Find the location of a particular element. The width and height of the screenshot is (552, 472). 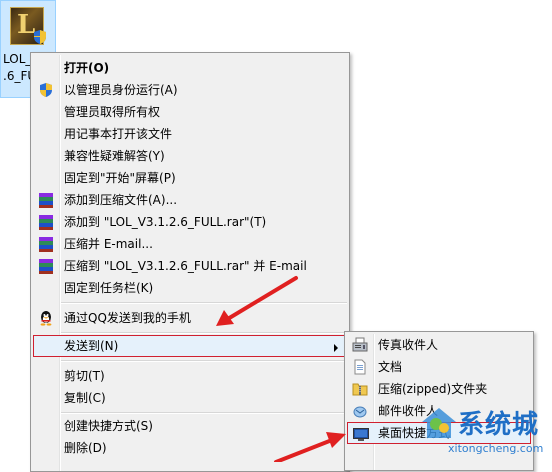

menu-item-take-ownership: 管理员取得所有权 is located at coordinates (190, 112).